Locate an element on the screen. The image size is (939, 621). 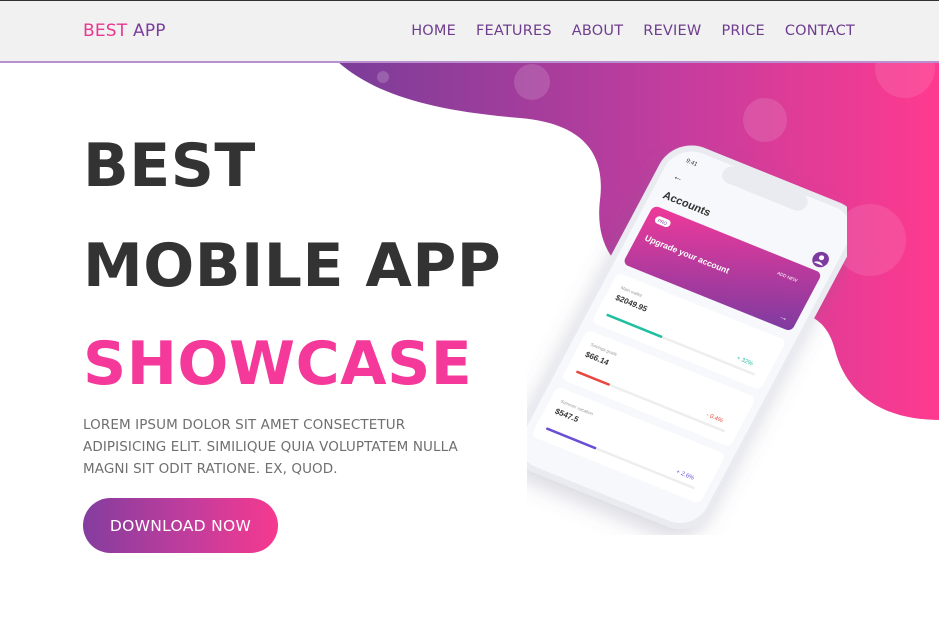
nav-link-home: HOME is located at coordinates (433, 31).